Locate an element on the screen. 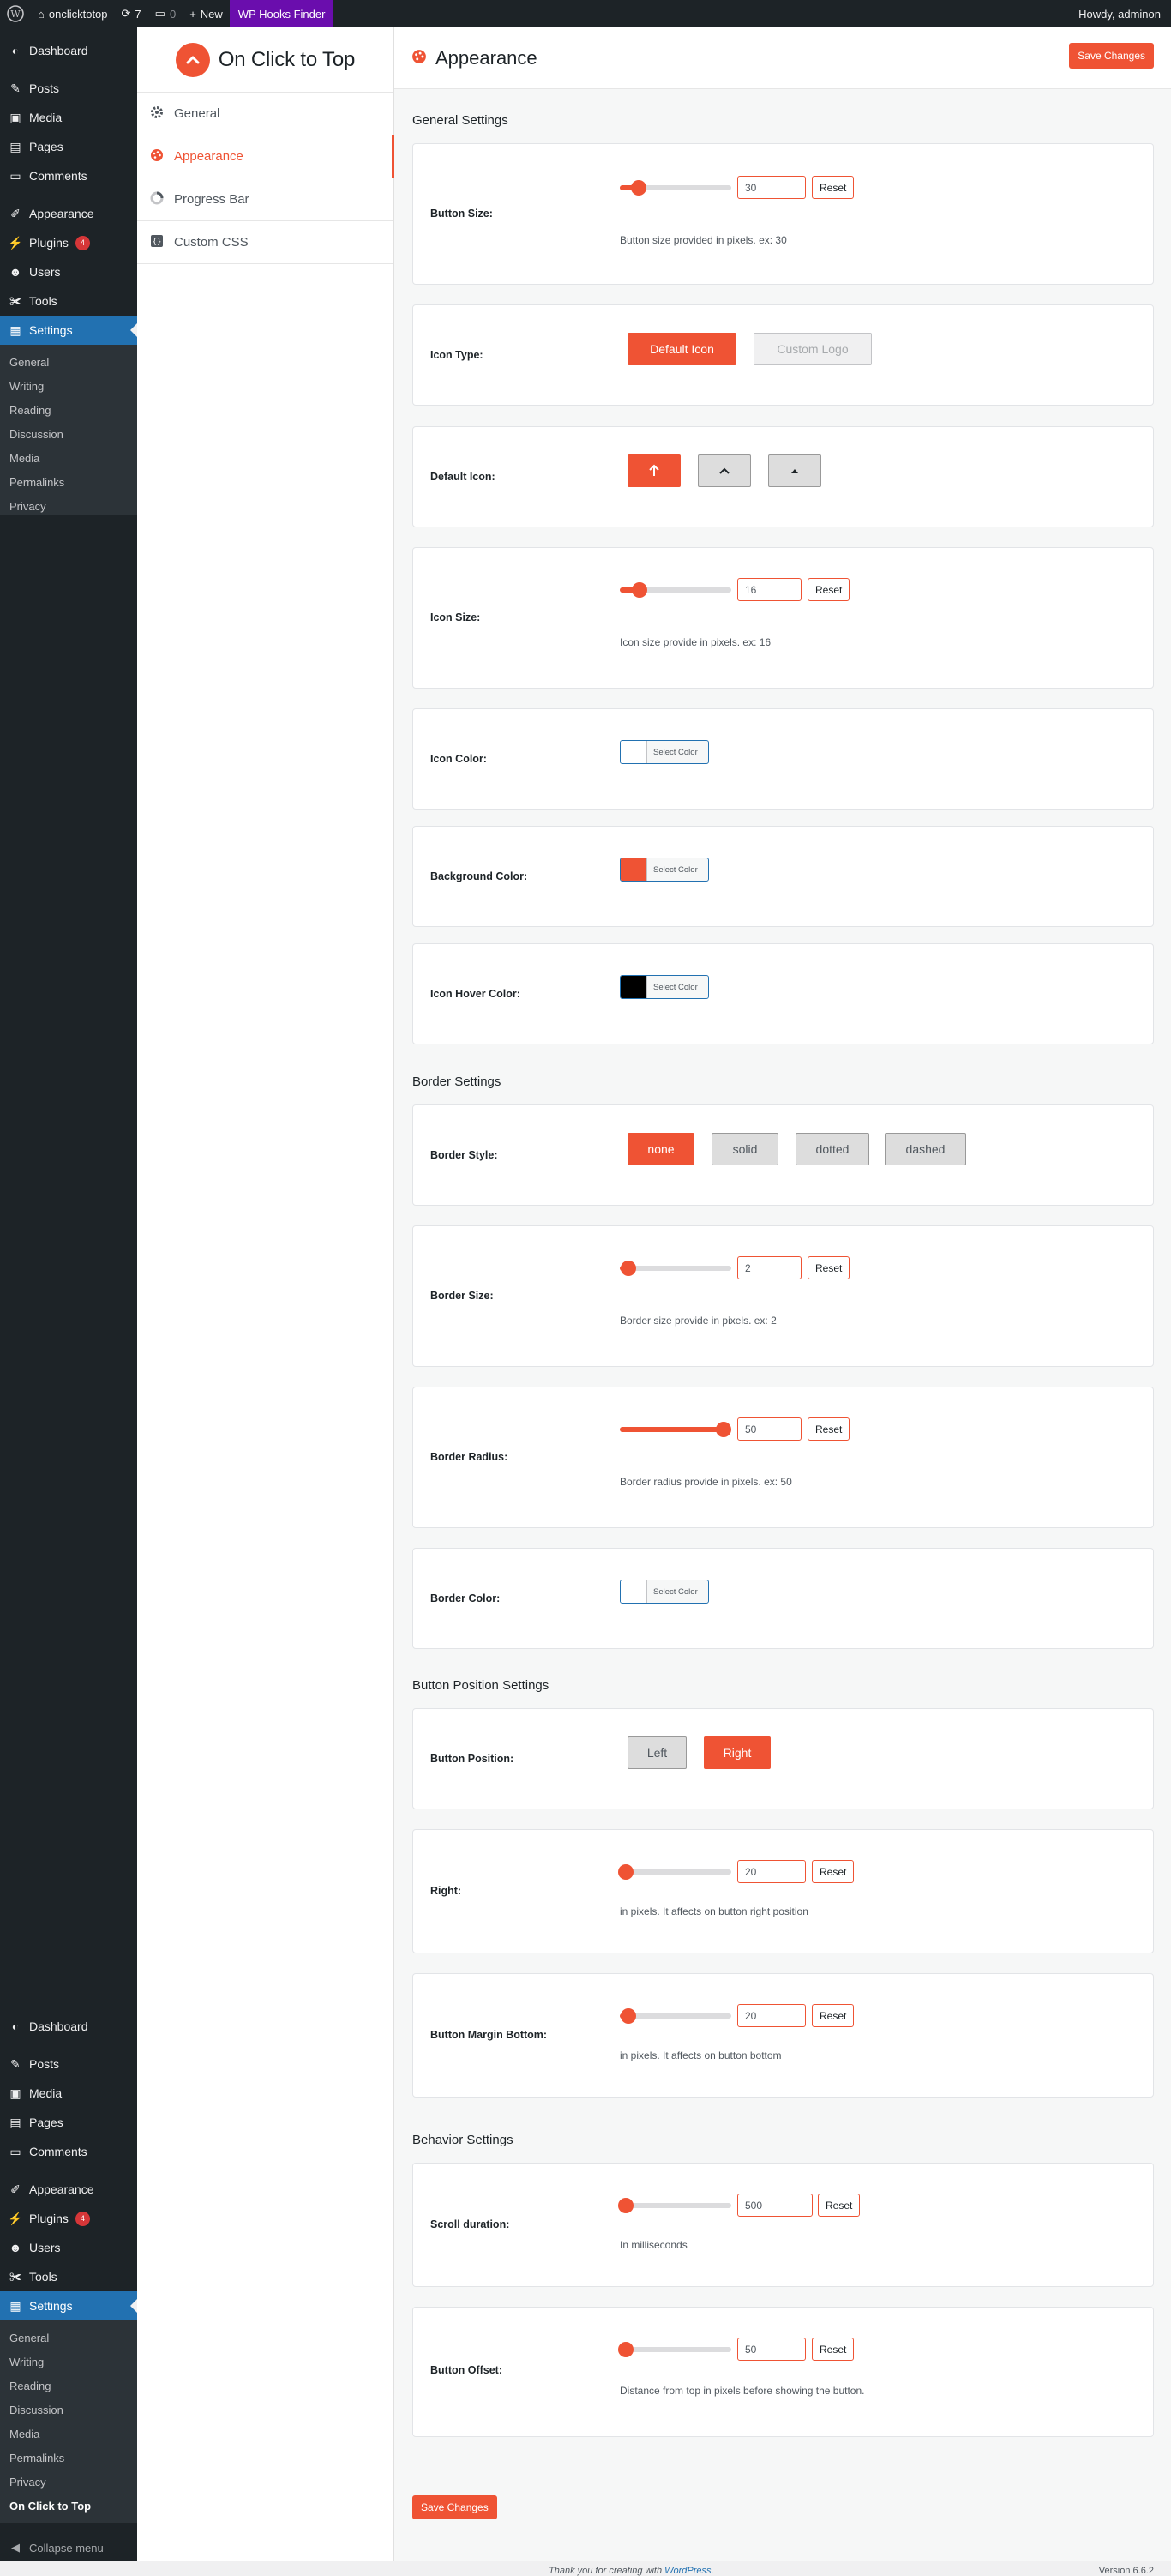 Image resolution: width=1171 pixels, height=2576 pixels. border-size-hint: Border size provide in pixels. ex: 2 is located at coordinates (698, 1321).